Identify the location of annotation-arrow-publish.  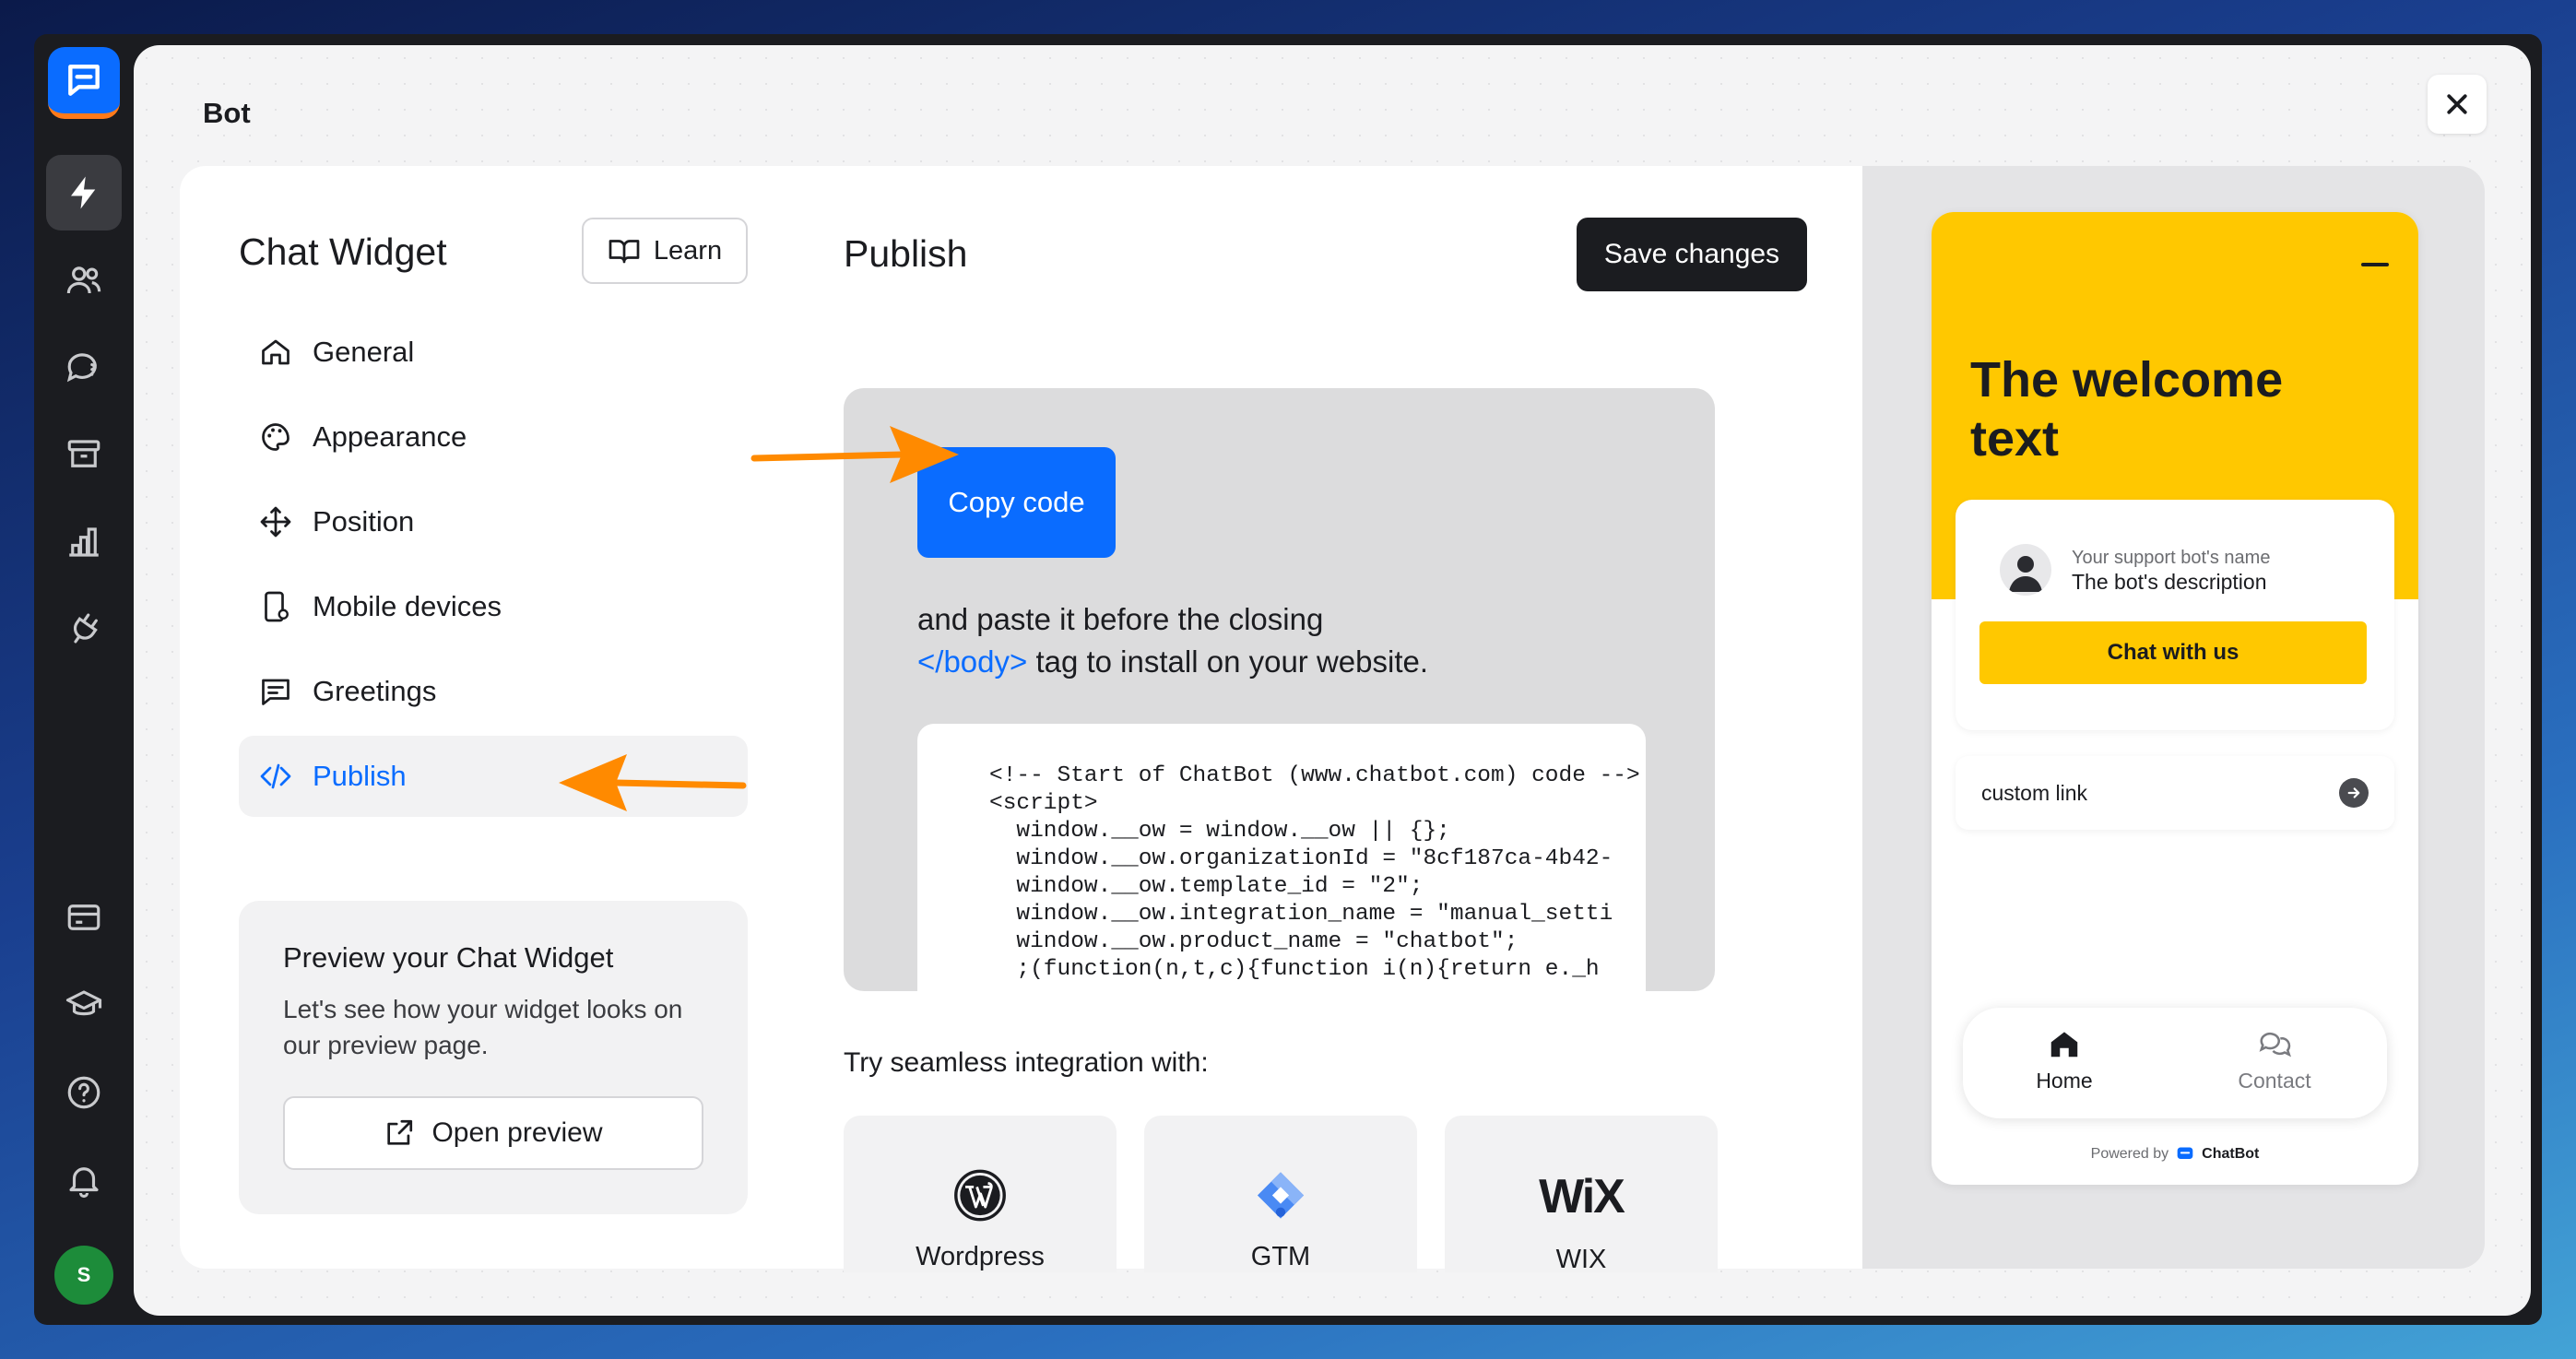
(653, 782).